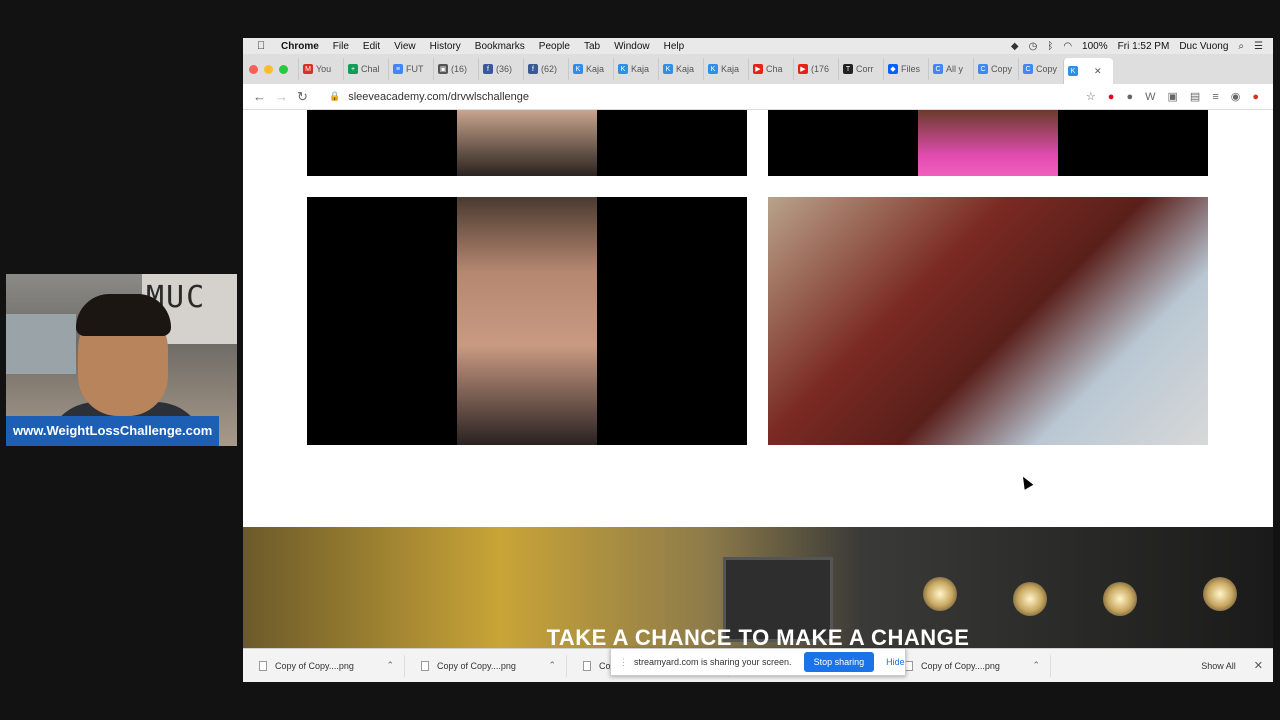 This screenshot has width=1280, height=720. What do you see at coordinates (1255, 97) in the screenshot?
I see `extension-red-icon: ●` at bounding box center [1255, 97].